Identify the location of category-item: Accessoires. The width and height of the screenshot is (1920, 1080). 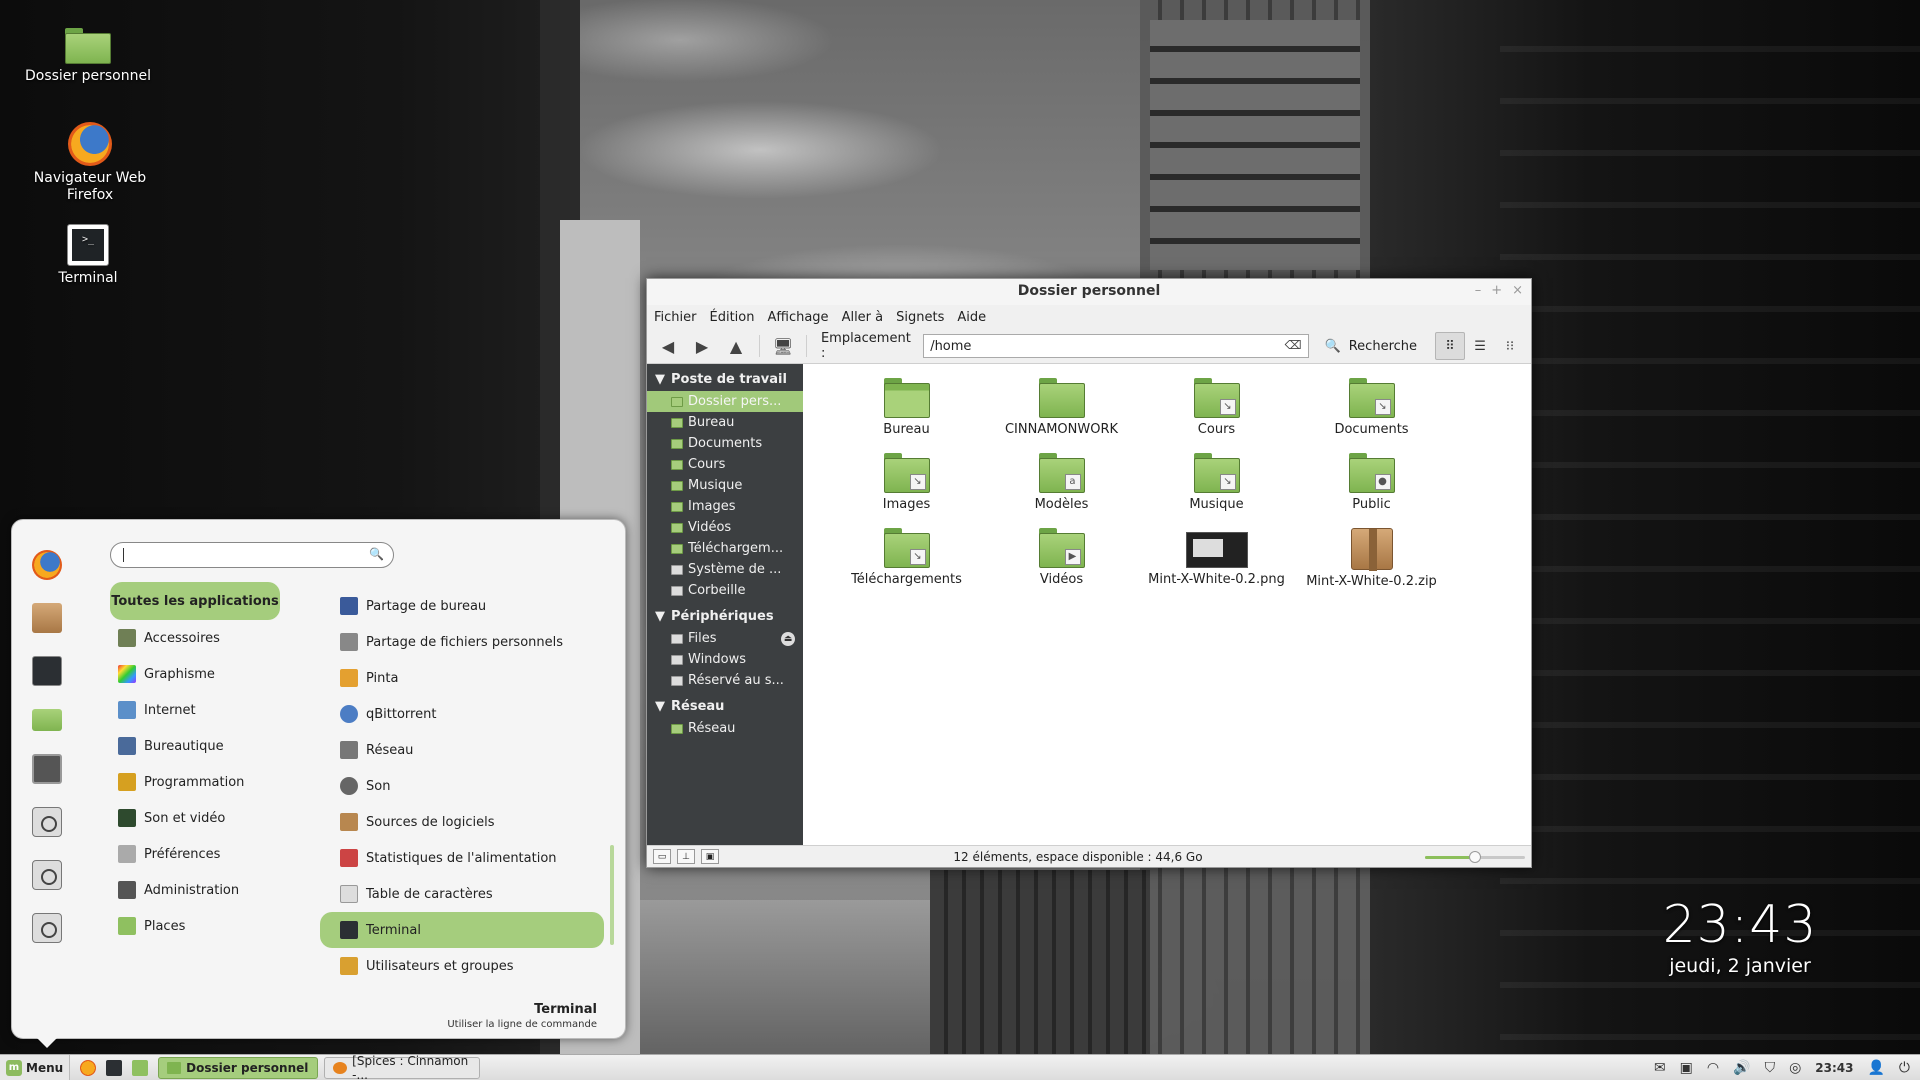
(200, 638).